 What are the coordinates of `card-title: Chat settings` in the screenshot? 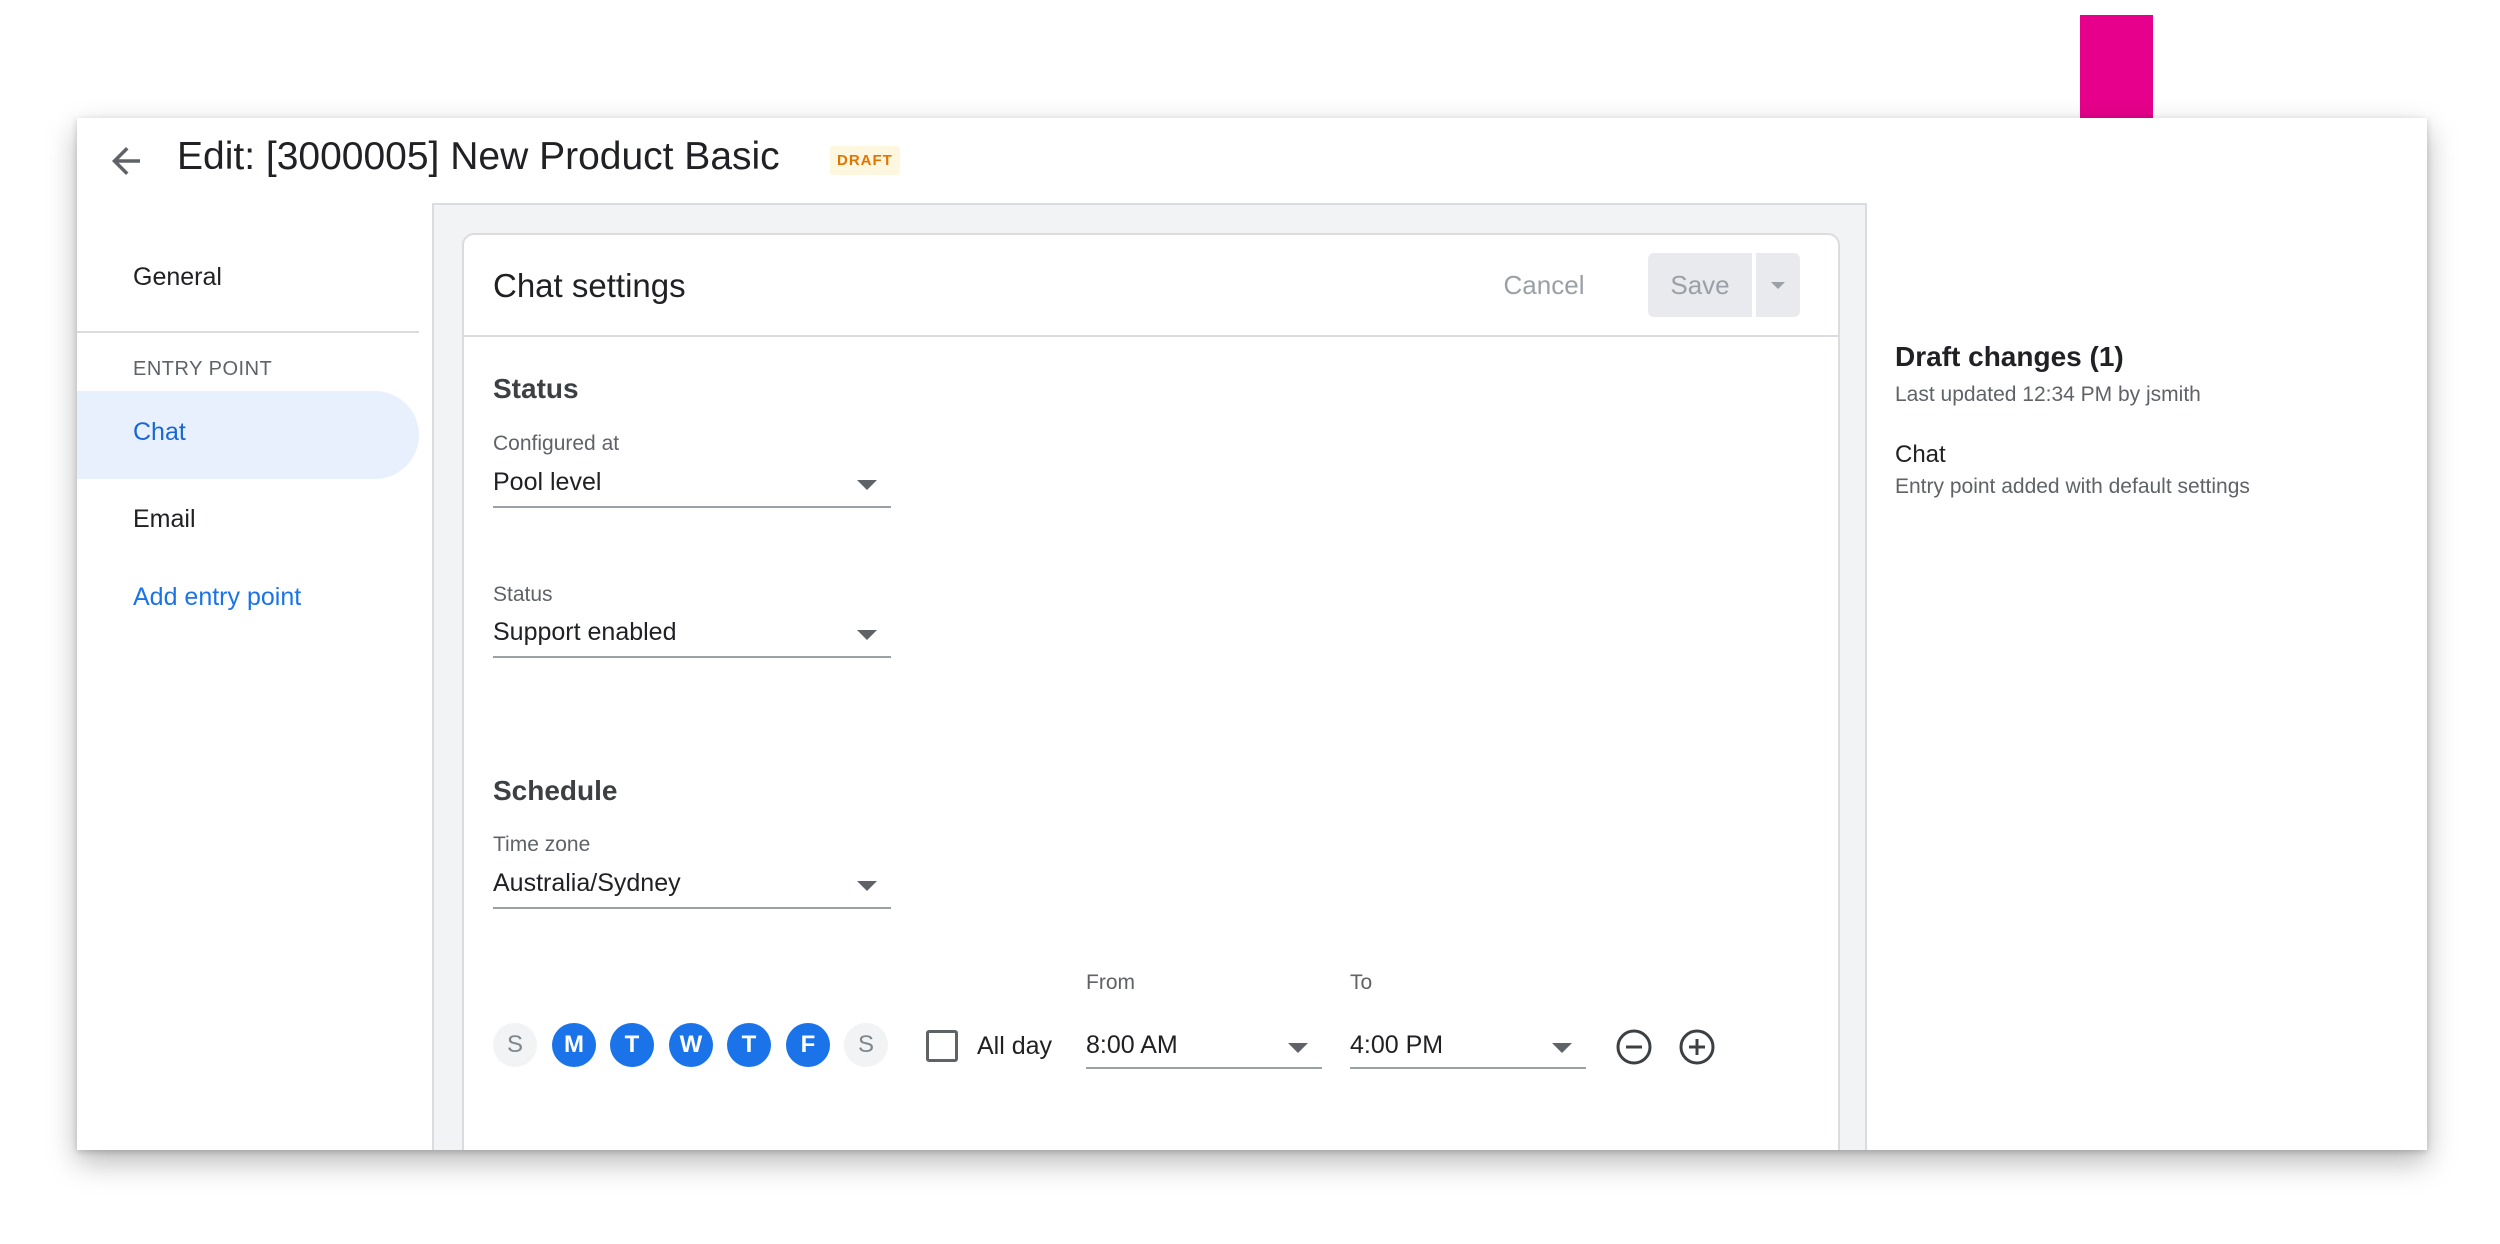 It's located at (589, 285).